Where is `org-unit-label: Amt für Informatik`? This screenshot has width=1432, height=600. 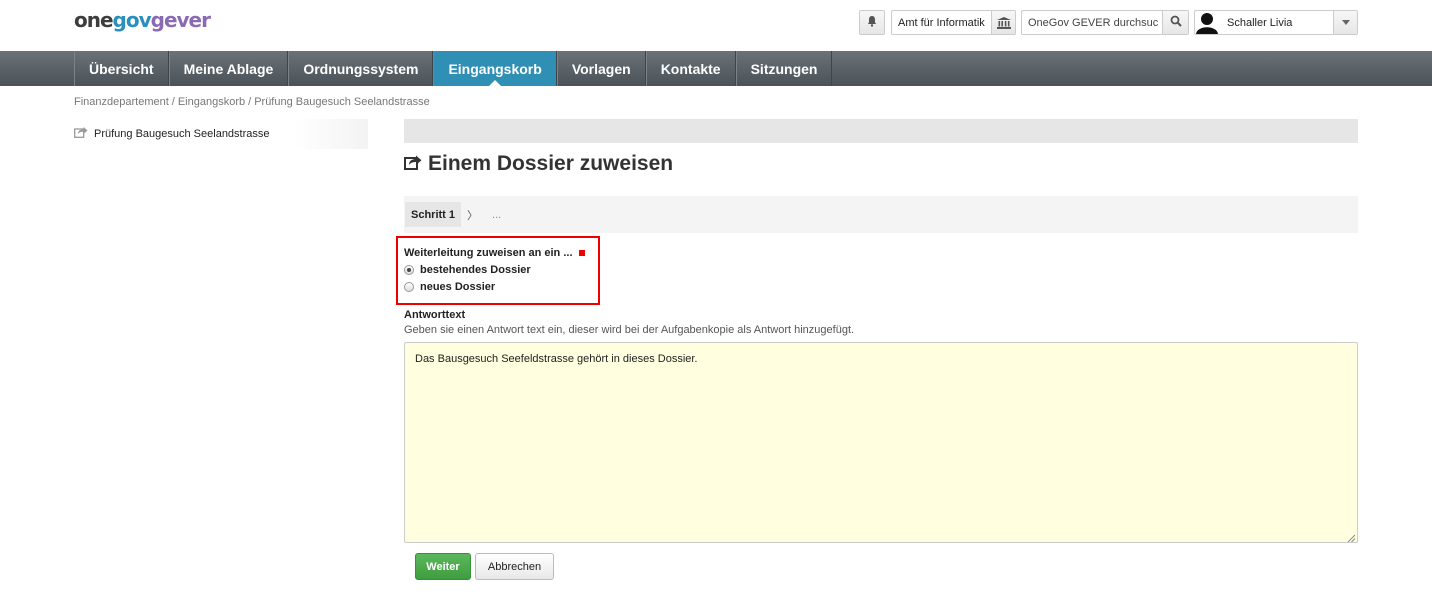
org-unit-label: Amt für Informatik is located at coordinates (941, 22).